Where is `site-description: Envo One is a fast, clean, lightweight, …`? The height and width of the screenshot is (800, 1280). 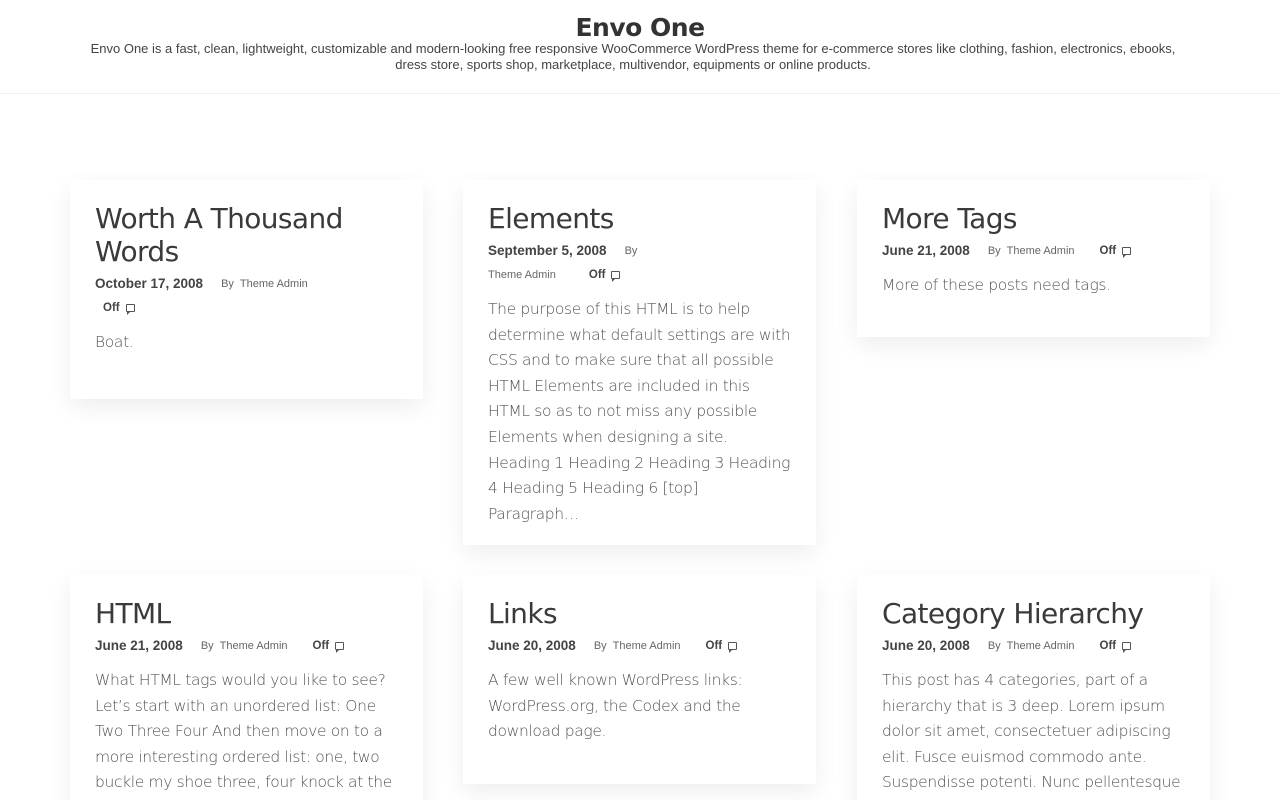 site-description: Envo One is a fast, clean, lightweight, … is located at coordinates (633, 56).